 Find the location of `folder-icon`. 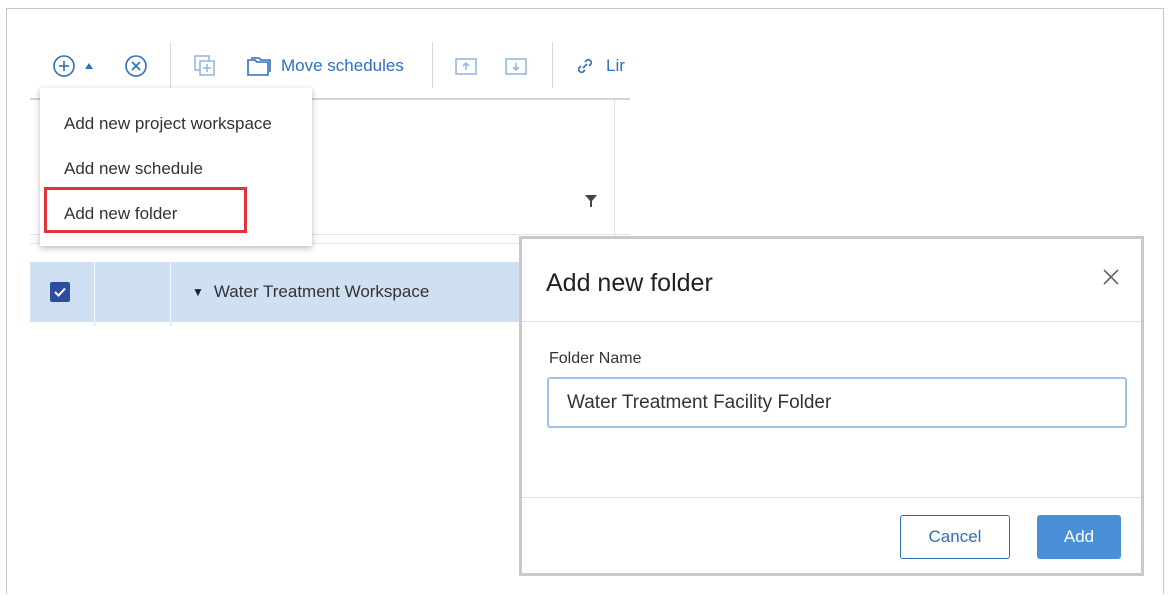

folder-icon is located at coordinates (259, 66).